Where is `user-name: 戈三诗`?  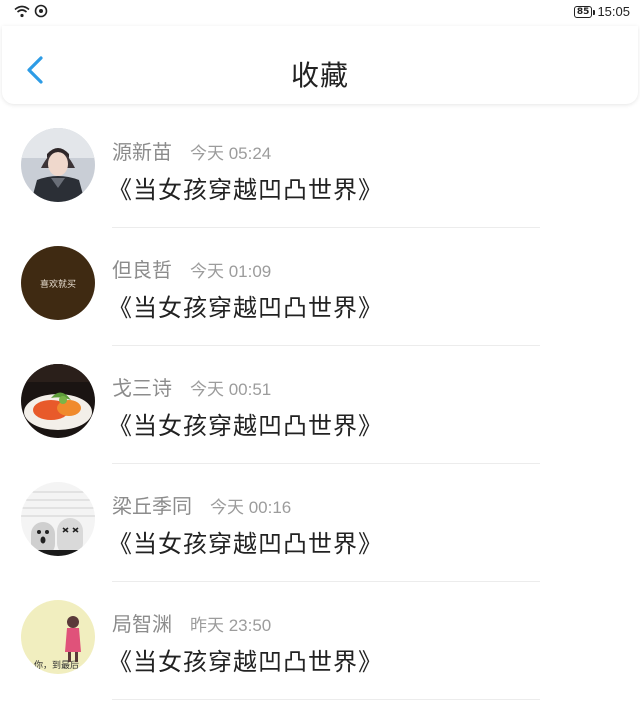
user-name: 戈三诗 is located at coordinates (142, 388).